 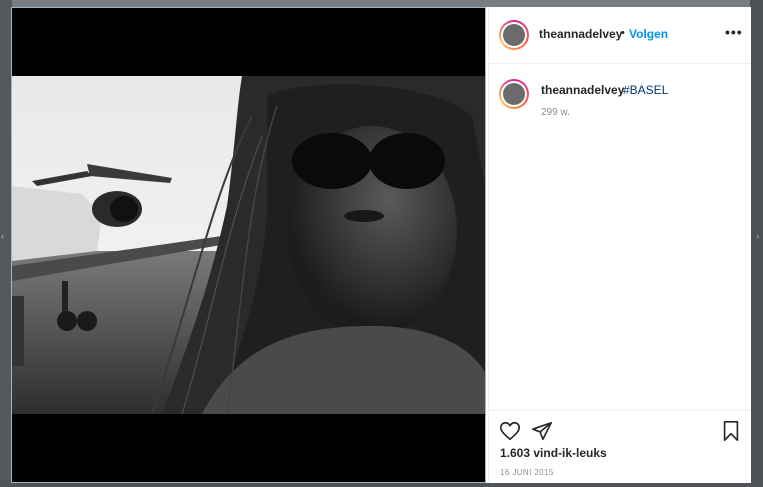 I want to click on author-avatar, so click(x=514, y=35).